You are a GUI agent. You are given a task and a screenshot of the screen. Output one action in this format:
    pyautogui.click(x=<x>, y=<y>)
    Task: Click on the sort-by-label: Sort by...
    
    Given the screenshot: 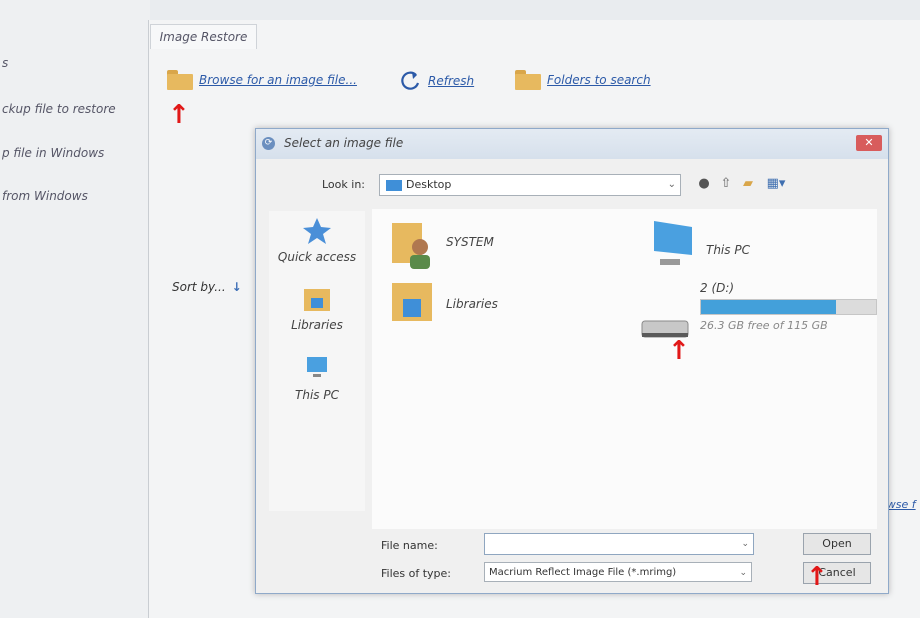 What is the action you would take?
    pyautogui.click(x=199, y=287)
    